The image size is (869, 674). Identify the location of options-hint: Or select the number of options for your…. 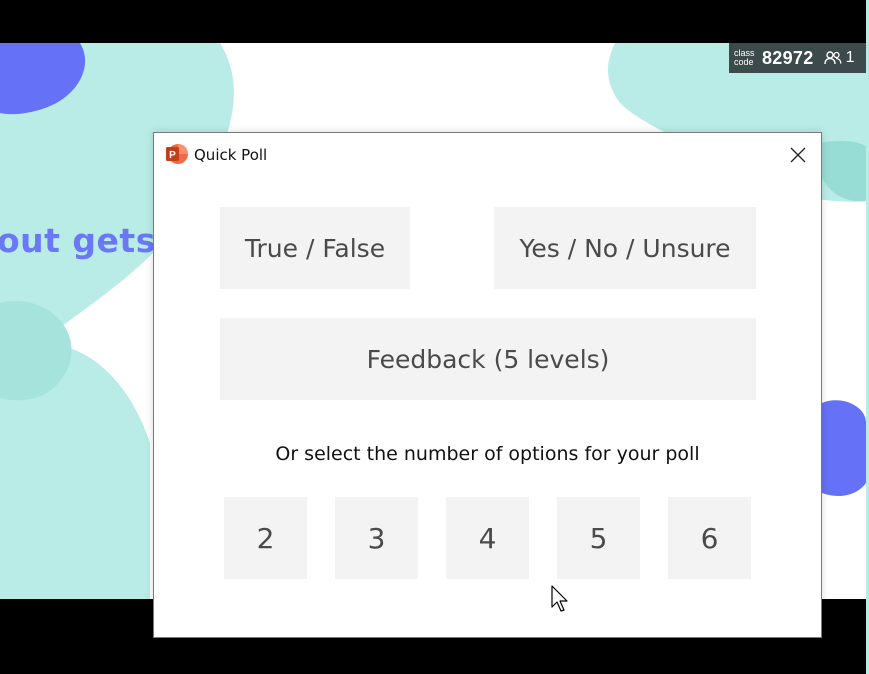
(487, 454).